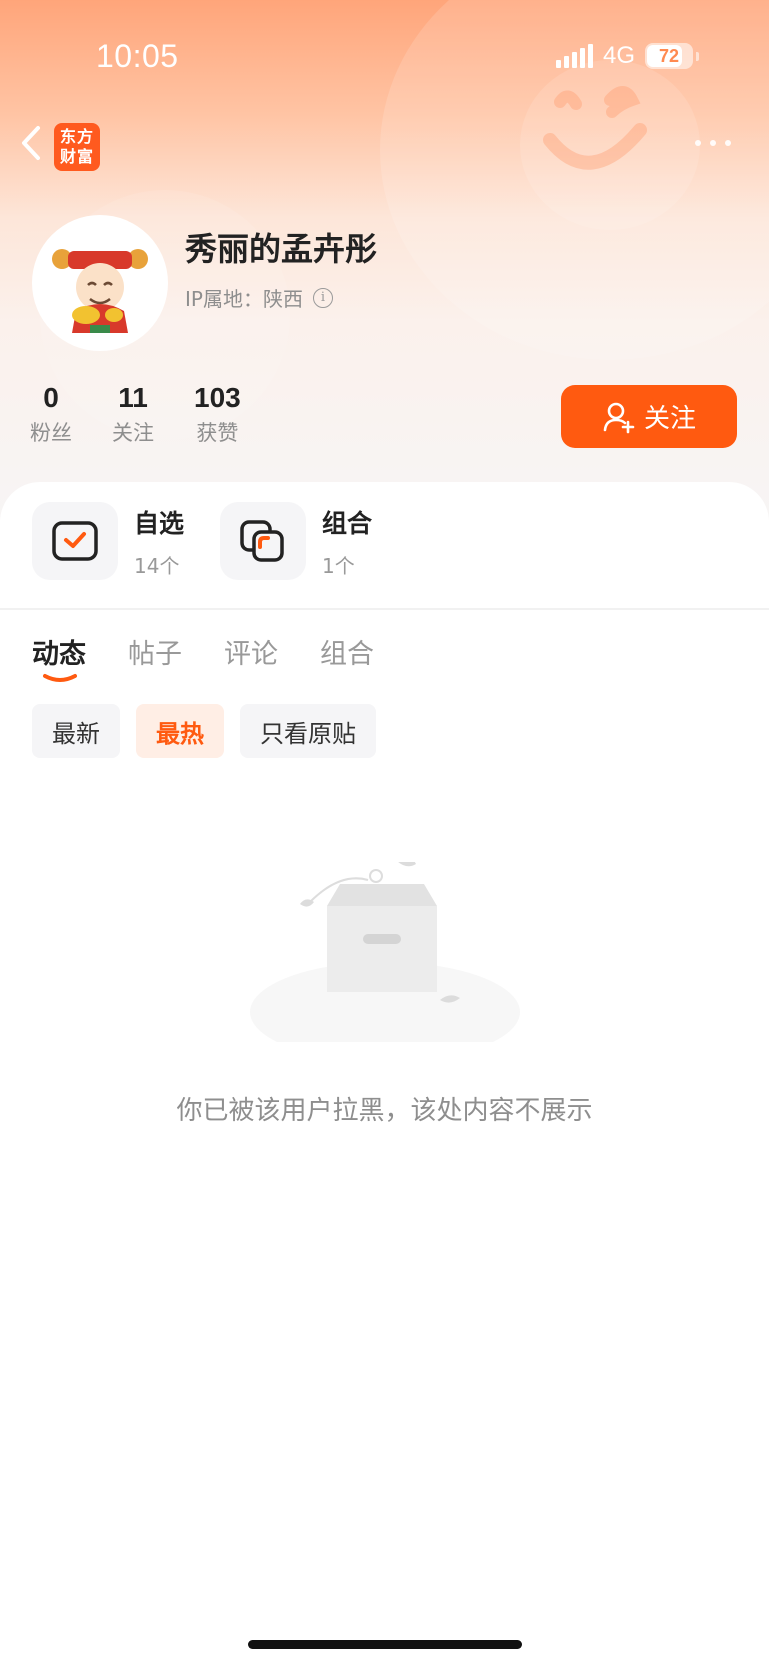 This screenshot has height=1665, width=769. Describe the element at coordinates (51, 414) in the screenshot. I see `stat-followers: 0 粉丝` at that location.